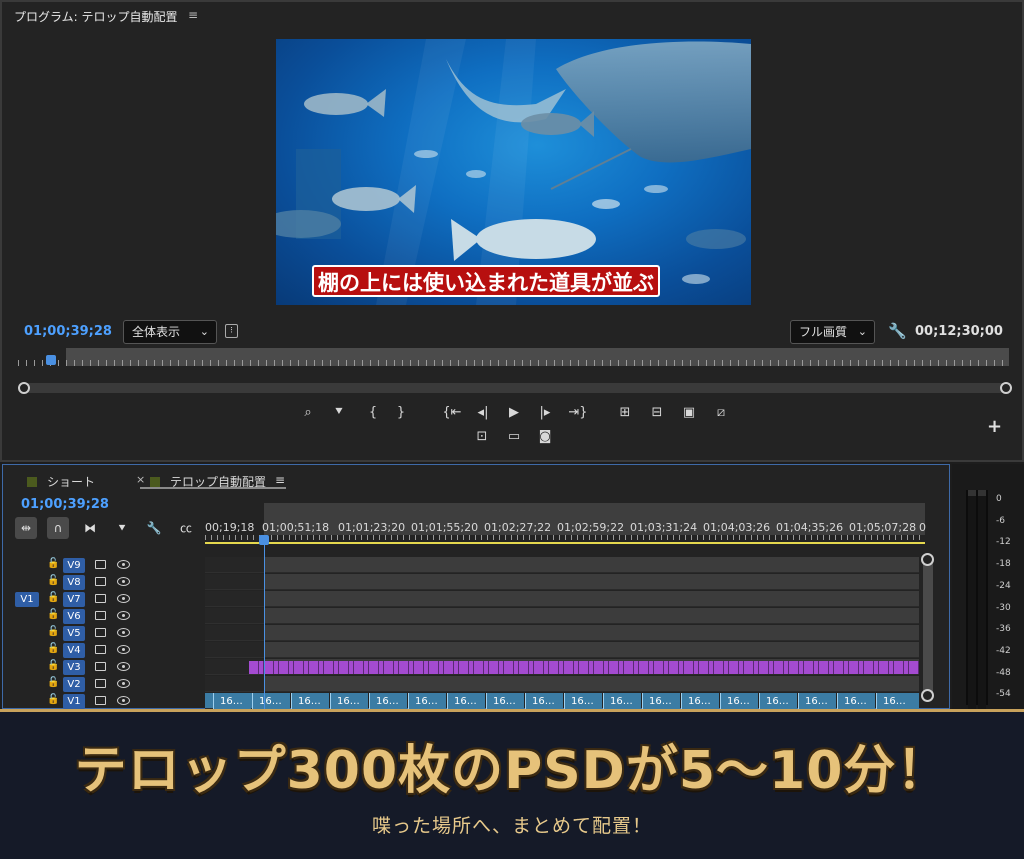 The width and height of the screenshot is (1024, 859). Describe the element at coordinates (51, 360) in the screenshot. I see `monitor-playhead` at that location.